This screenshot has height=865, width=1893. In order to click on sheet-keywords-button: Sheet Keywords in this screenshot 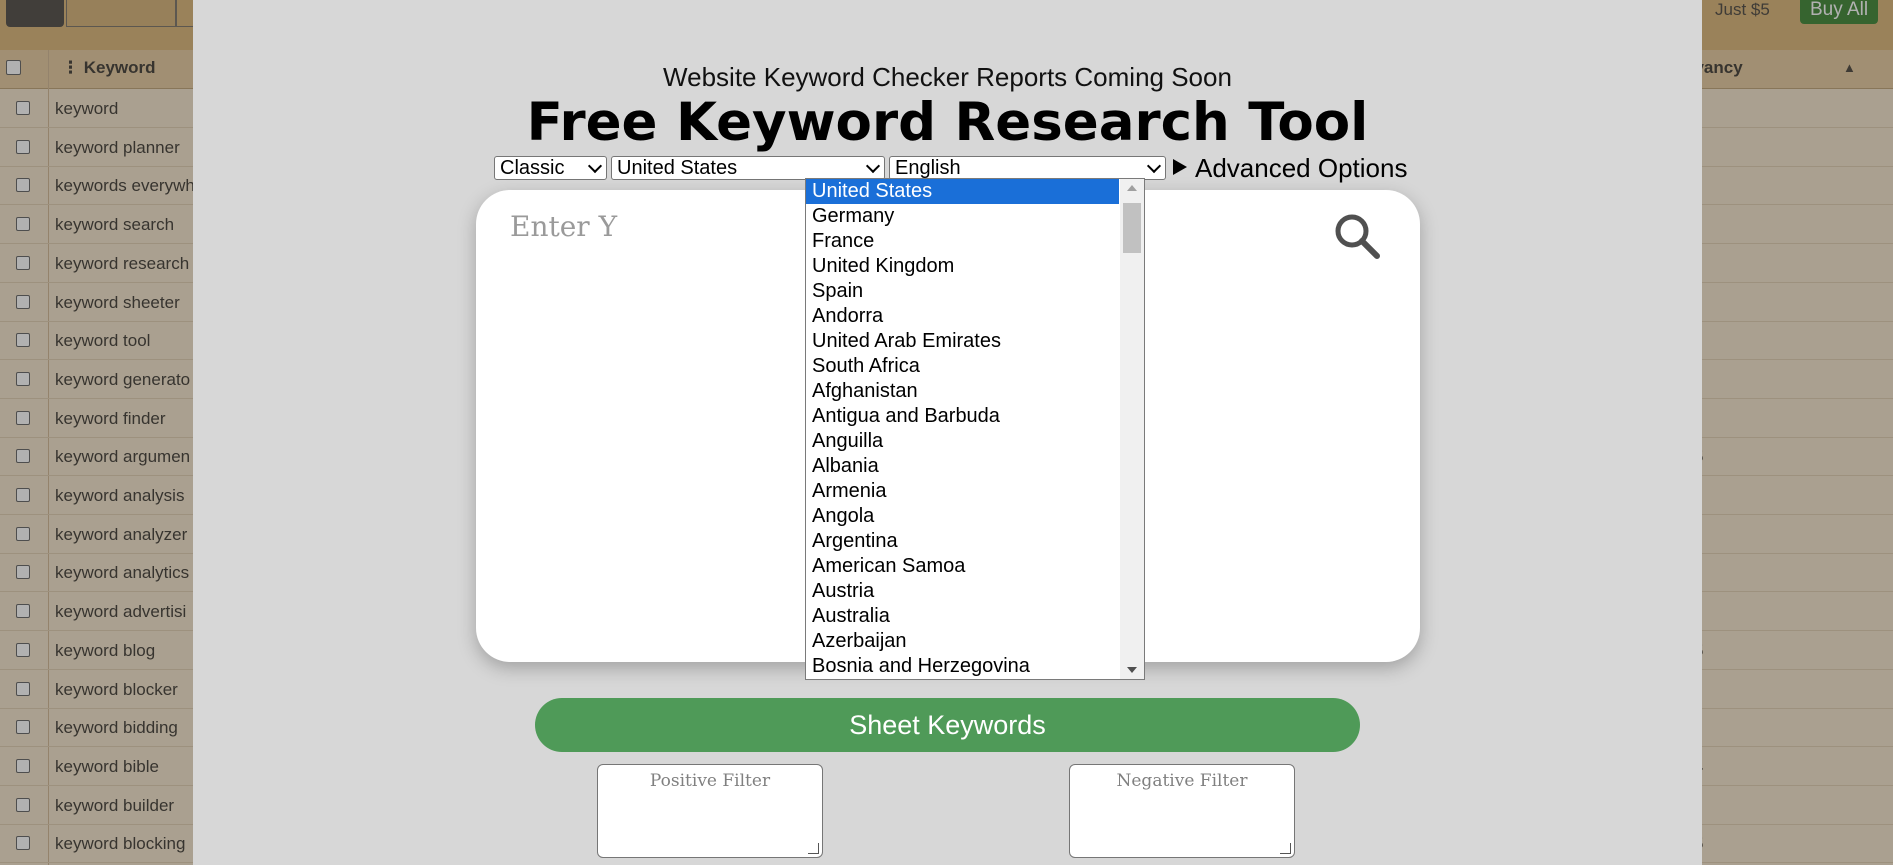, I will do `click(947, 725)`.